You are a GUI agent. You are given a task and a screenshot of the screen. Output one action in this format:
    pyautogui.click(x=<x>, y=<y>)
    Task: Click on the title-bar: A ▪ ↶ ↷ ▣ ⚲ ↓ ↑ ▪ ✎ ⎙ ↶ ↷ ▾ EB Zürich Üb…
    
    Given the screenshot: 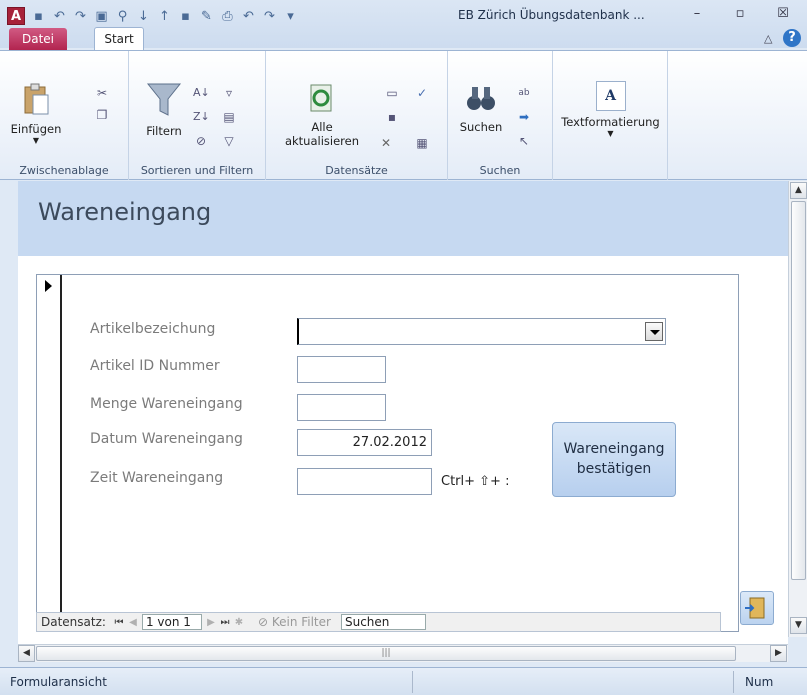 What is the action you would take?
    pyautogui.click(x=403, y=25)
    